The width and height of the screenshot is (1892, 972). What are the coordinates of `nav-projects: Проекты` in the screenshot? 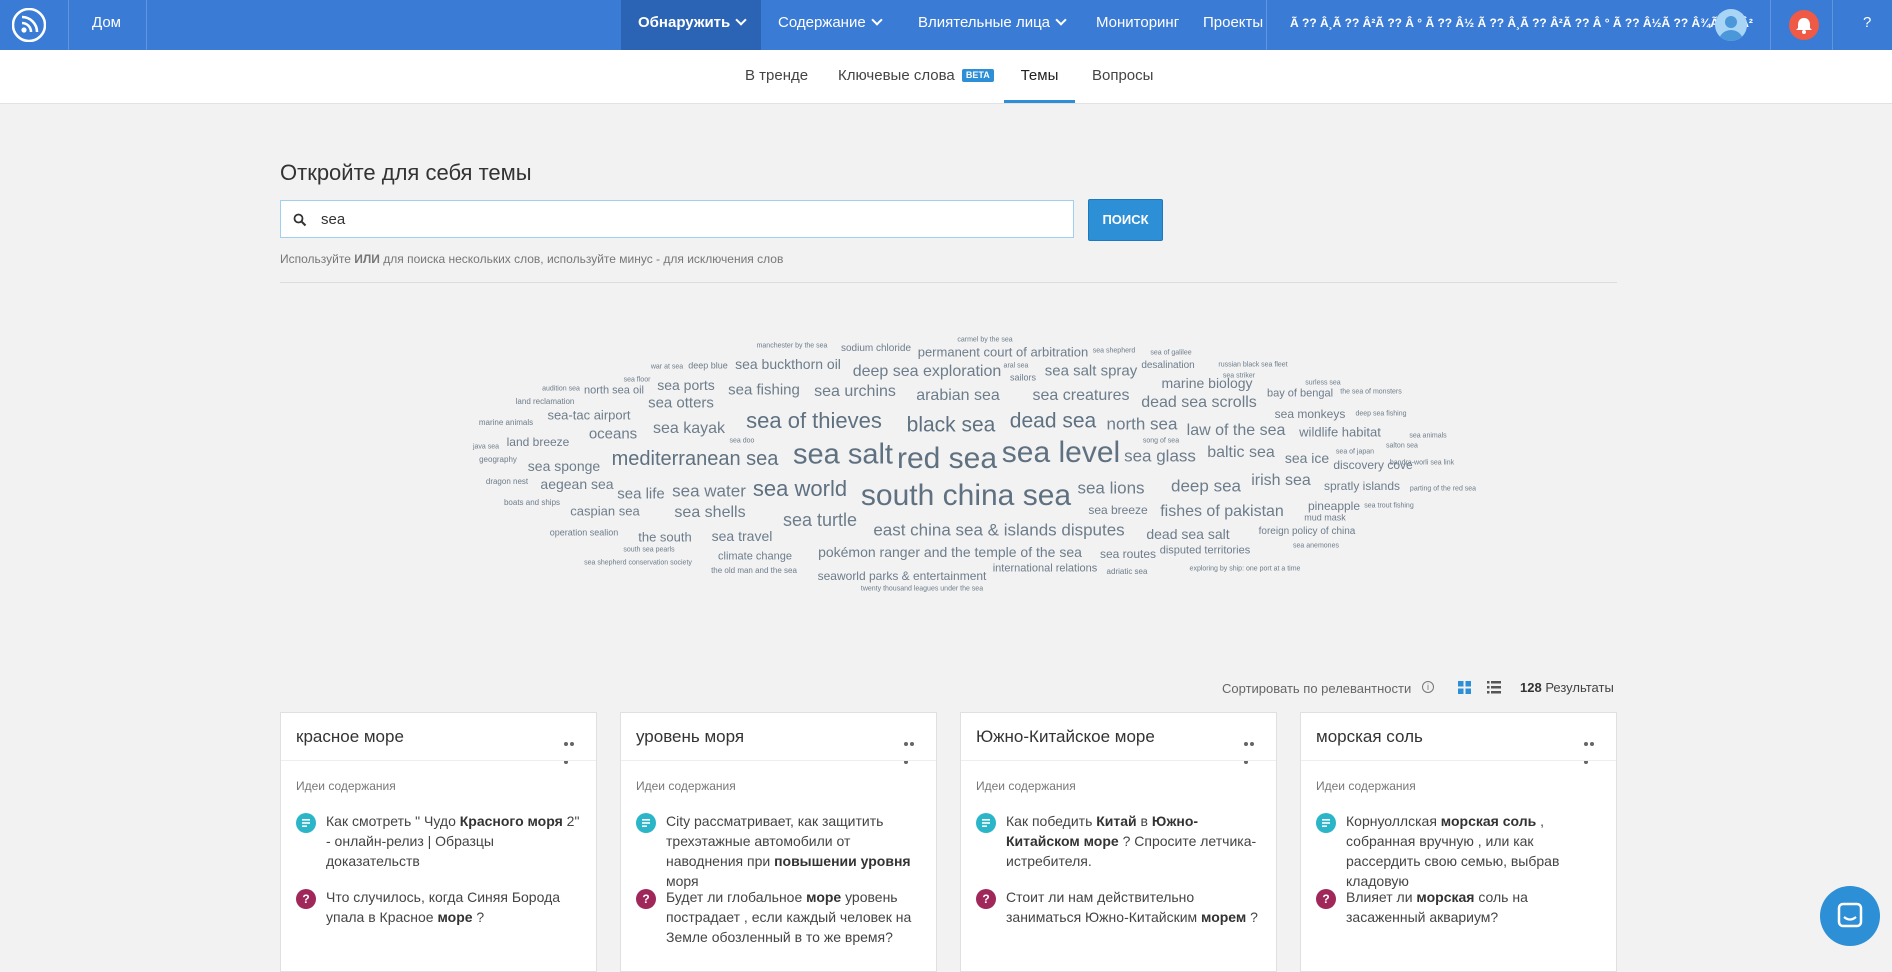 It's located at (1233, 25).